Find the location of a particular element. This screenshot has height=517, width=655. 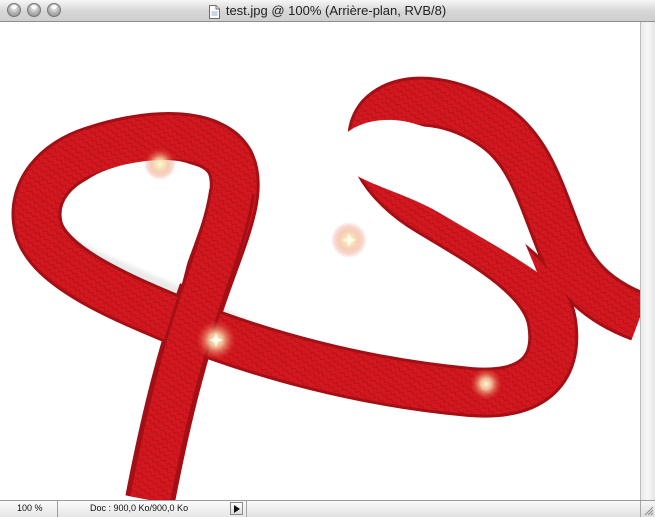

triangle-right-icon is located at coordinates (236, 508).